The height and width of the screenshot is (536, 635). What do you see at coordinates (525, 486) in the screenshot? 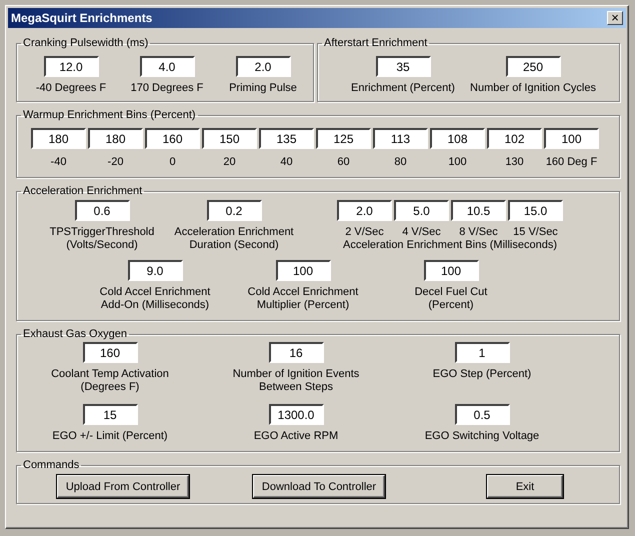
I see `command-button: Exit` at bounding box center [525, 486].